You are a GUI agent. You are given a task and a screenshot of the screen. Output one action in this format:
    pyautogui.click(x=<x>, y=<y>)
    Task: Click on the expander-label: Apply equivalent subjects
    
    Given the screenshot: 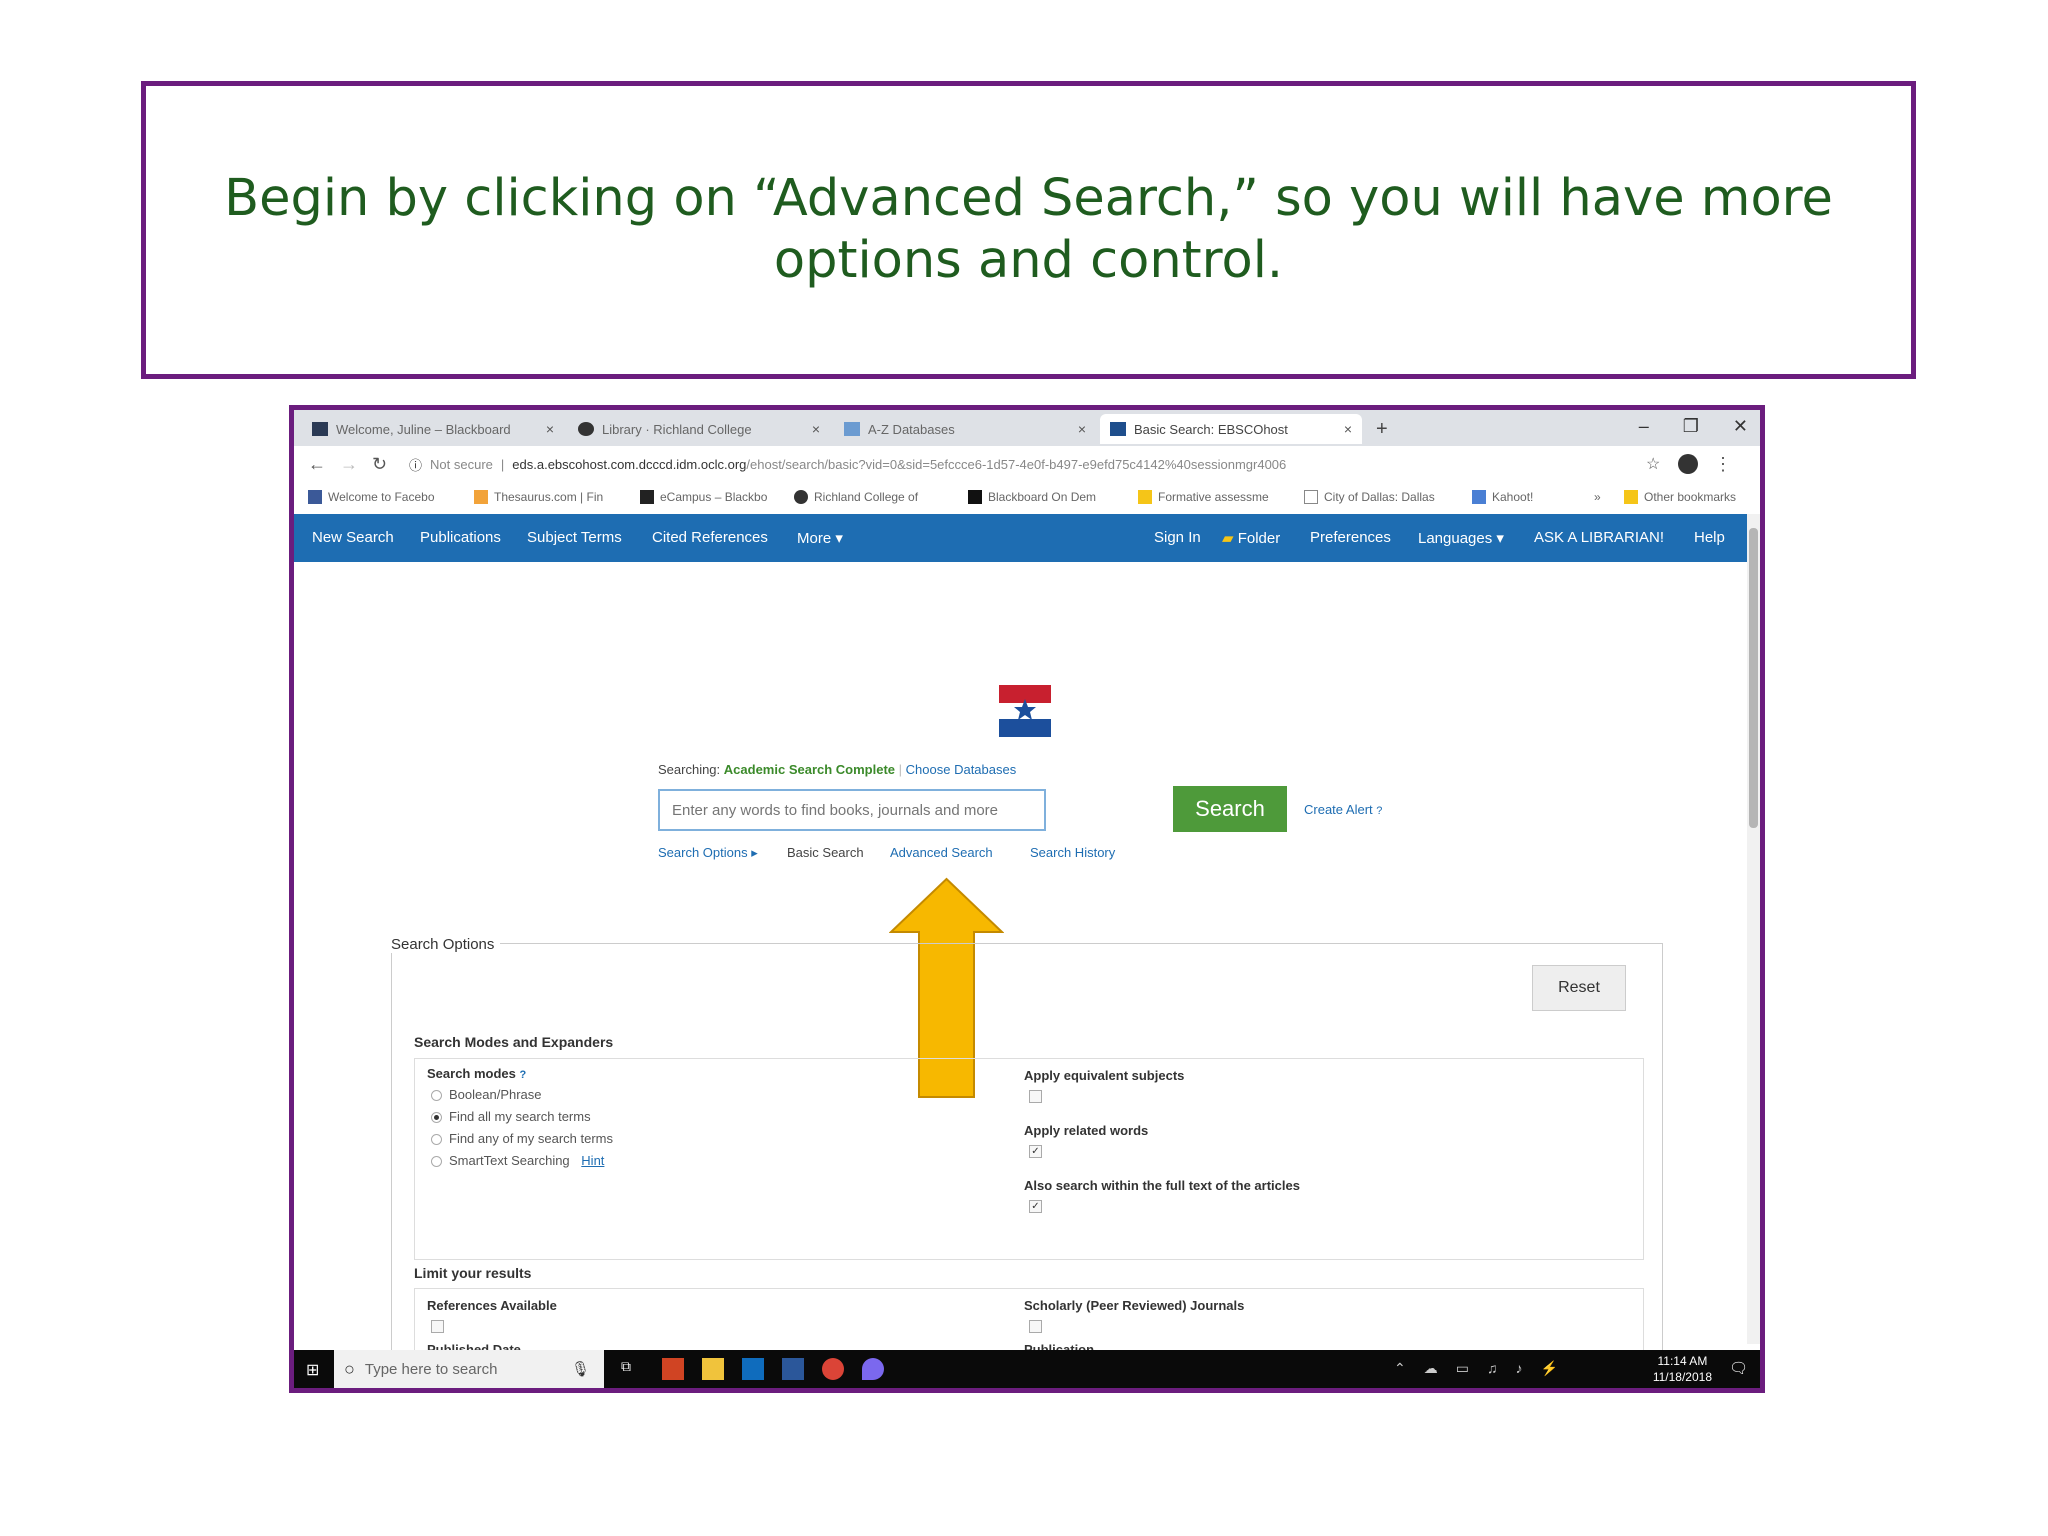 What is the action you would take?
    pyautogui.click(x=1104, y=1075)
    